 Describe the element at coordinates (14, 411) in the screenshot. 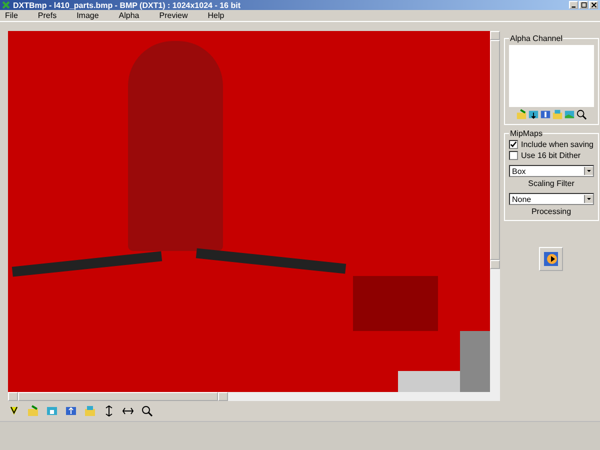

I see `toolbar-icon` at that location.